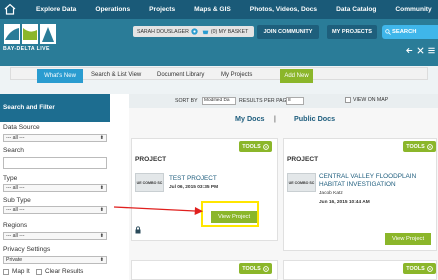 Image resolution: width=438 pixels, height=280 pixels. I want to click on nav-data-catalog: Data Catalog, so click(356, 9).